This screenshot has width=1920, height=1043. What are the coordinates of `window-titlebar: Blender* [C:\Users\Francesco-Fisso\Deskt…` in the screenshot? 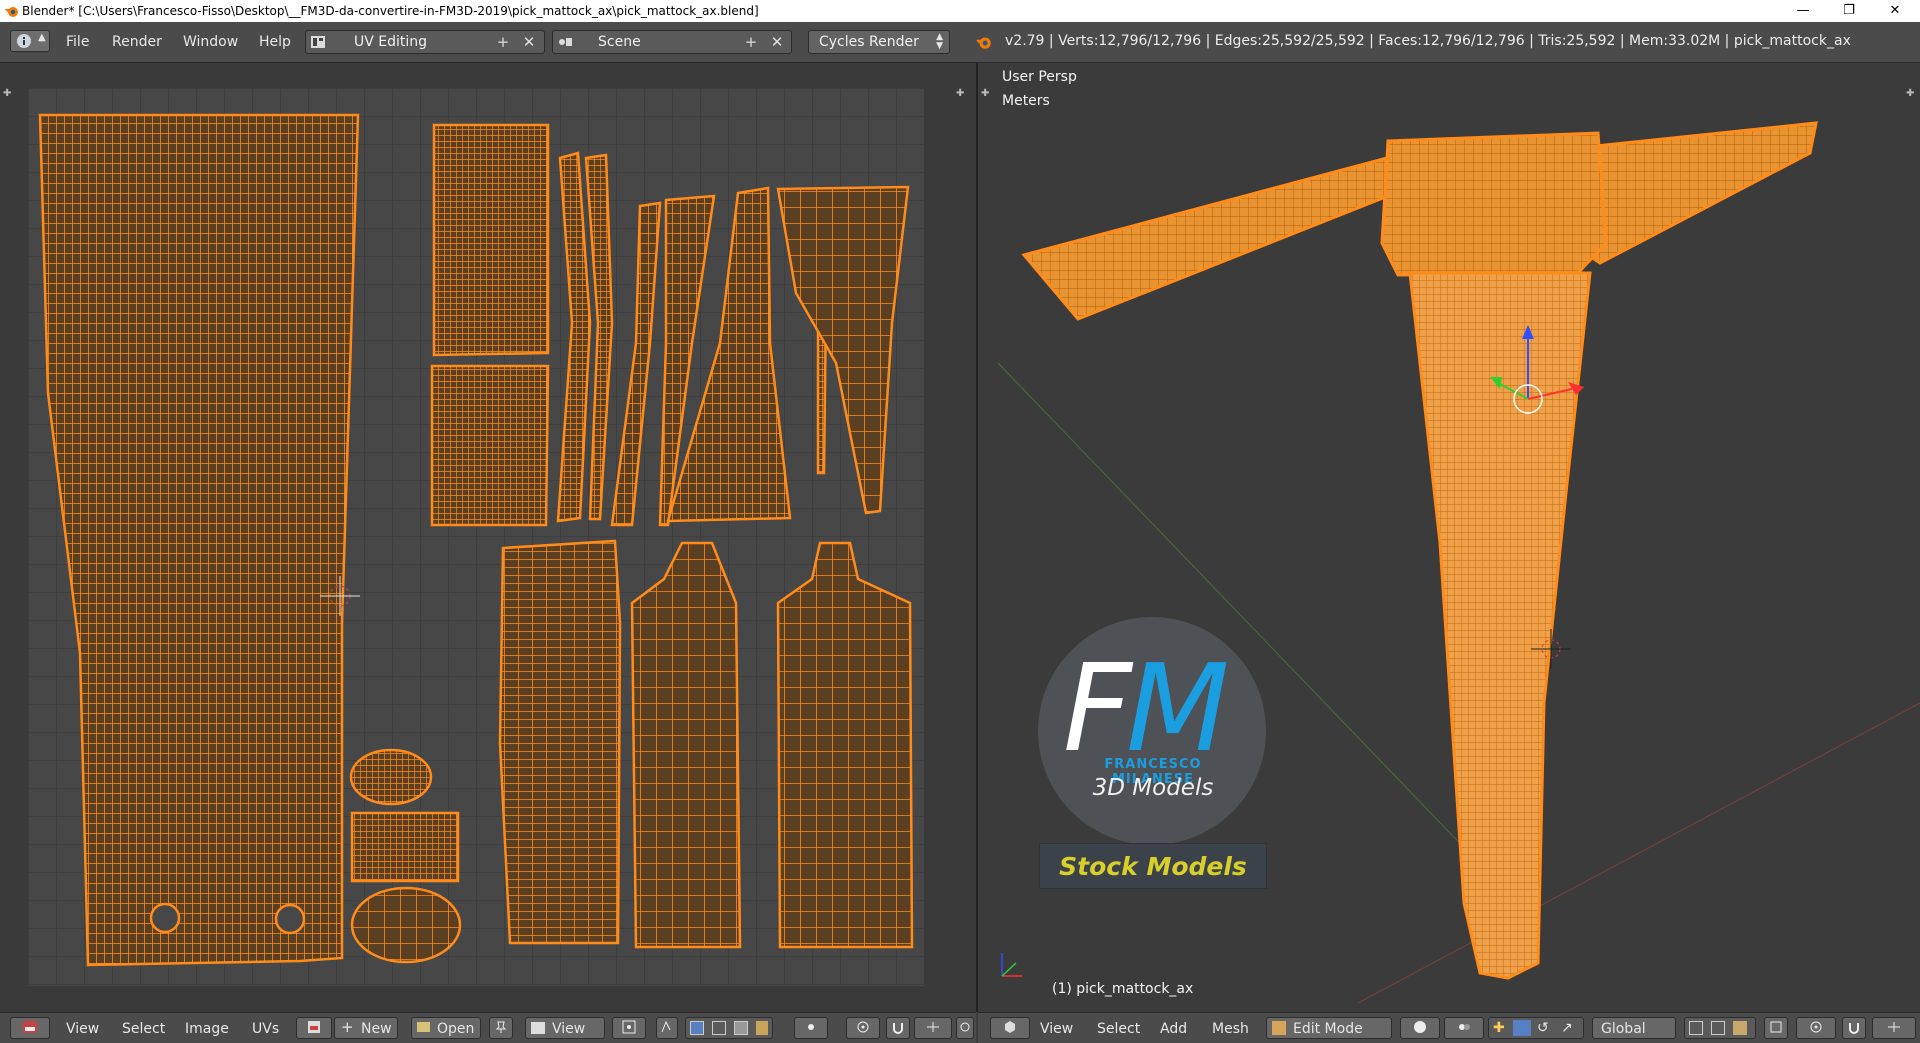 It's located at (960, 11).